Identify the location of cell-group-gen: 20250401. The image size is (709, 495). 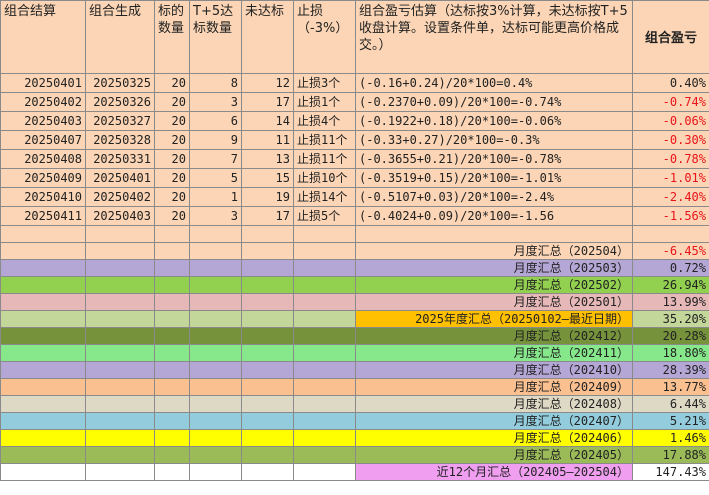
(120, 178).